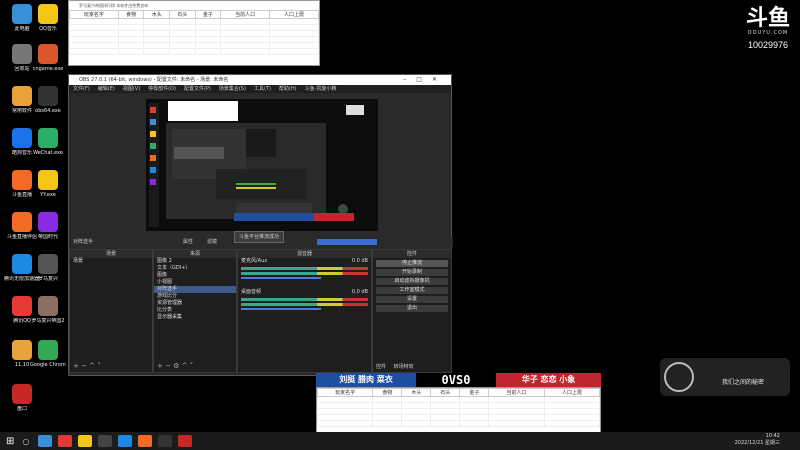  What do you see at coordinates (48, 142) in the screenshot?
I see `desktop-icon: WeChat.exe` at bounding box center [48, 142].